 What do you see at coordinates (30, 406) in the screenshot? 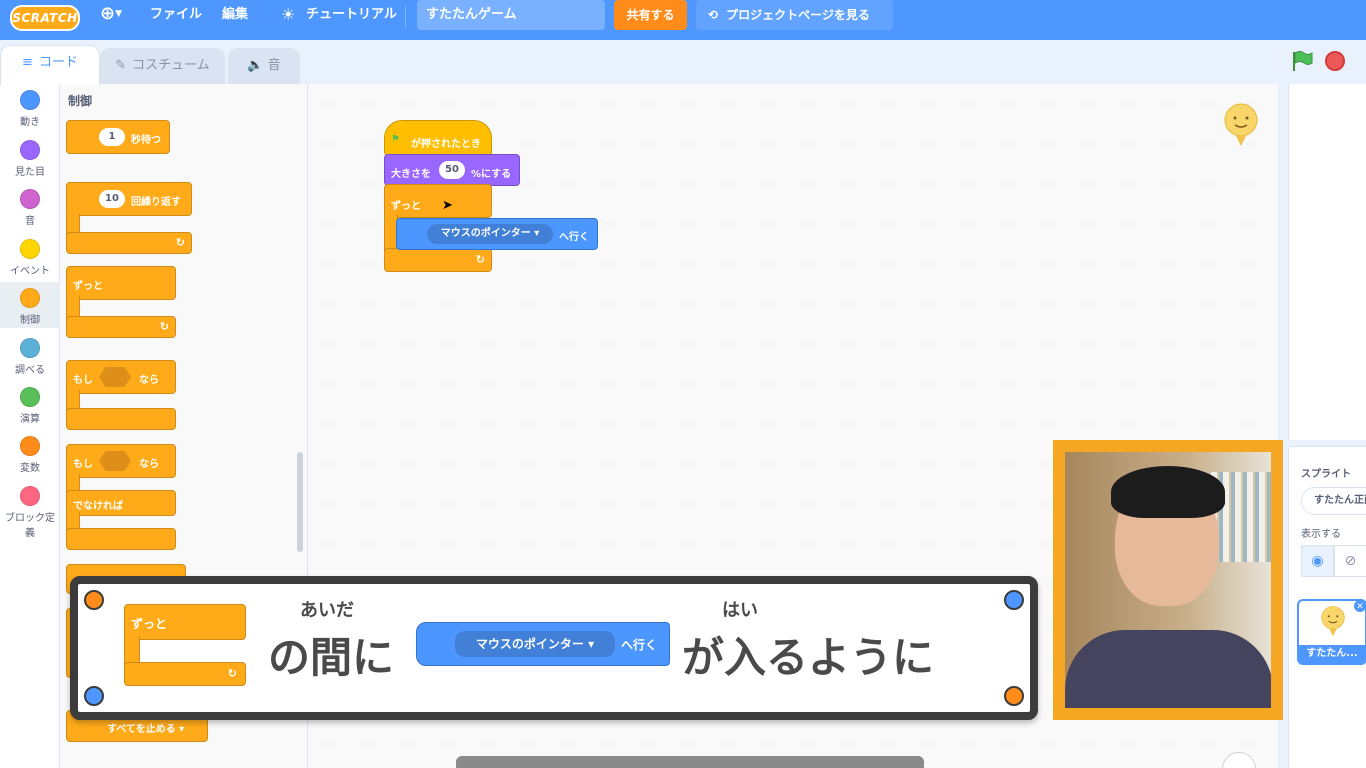
I see `category-operators: 演算` at bounding box center [30, 406].